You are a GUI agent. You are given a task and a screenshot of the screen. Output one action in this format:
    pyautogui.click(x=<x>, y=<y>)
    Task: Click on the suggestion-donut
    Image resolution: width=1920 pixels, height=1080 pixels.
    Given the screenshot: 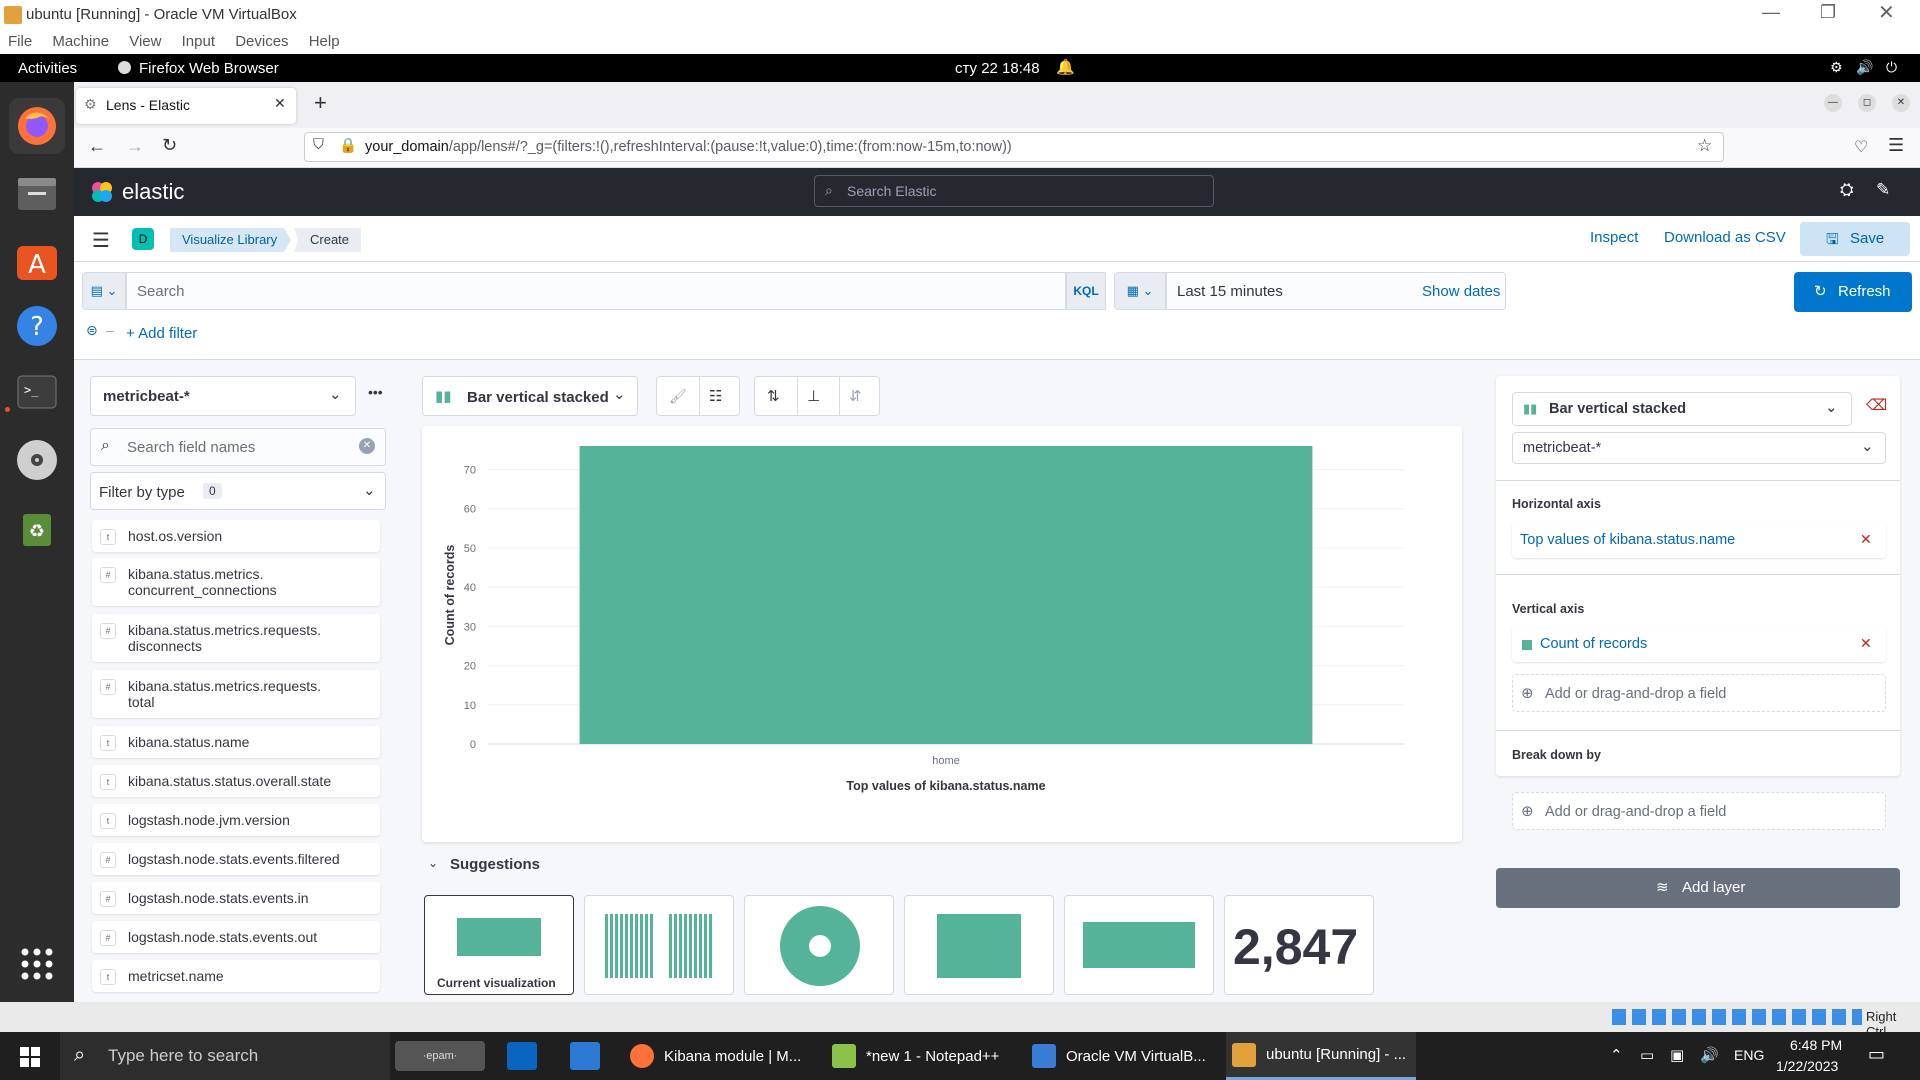 What is the action you would take?
    pyautogui.click(x=819, y=945)
    